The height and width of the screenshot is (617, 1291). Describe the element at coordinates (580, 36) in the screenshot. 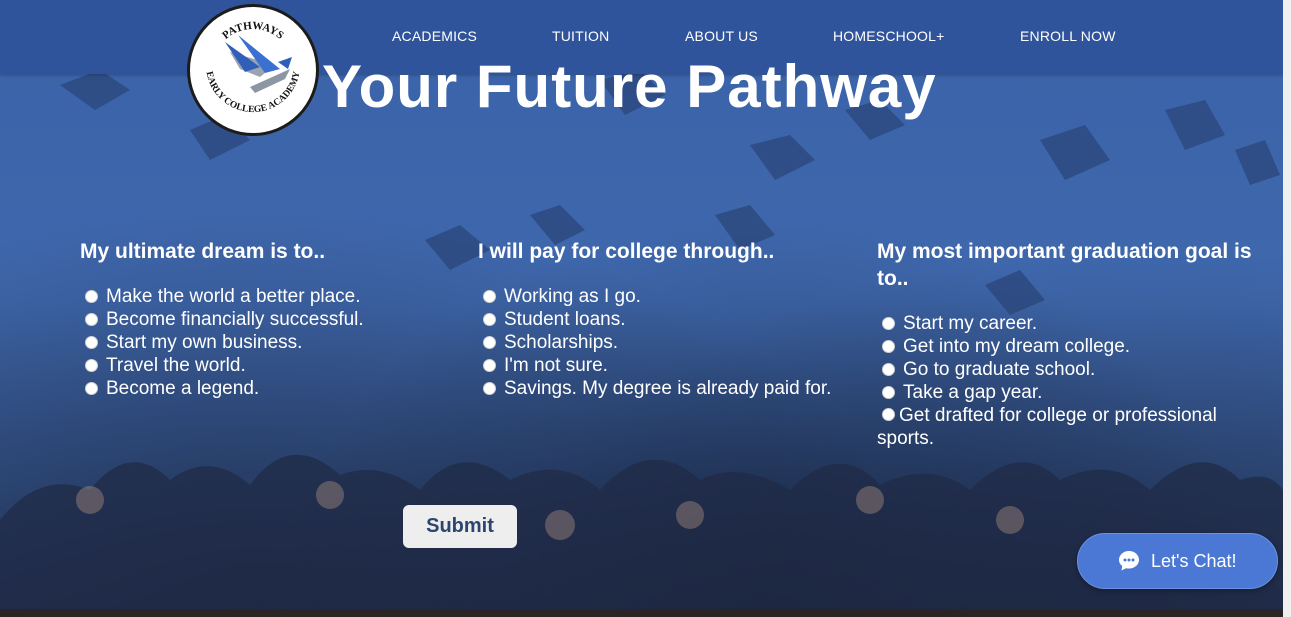

I see `nav-tuition: TUITION` at that location.